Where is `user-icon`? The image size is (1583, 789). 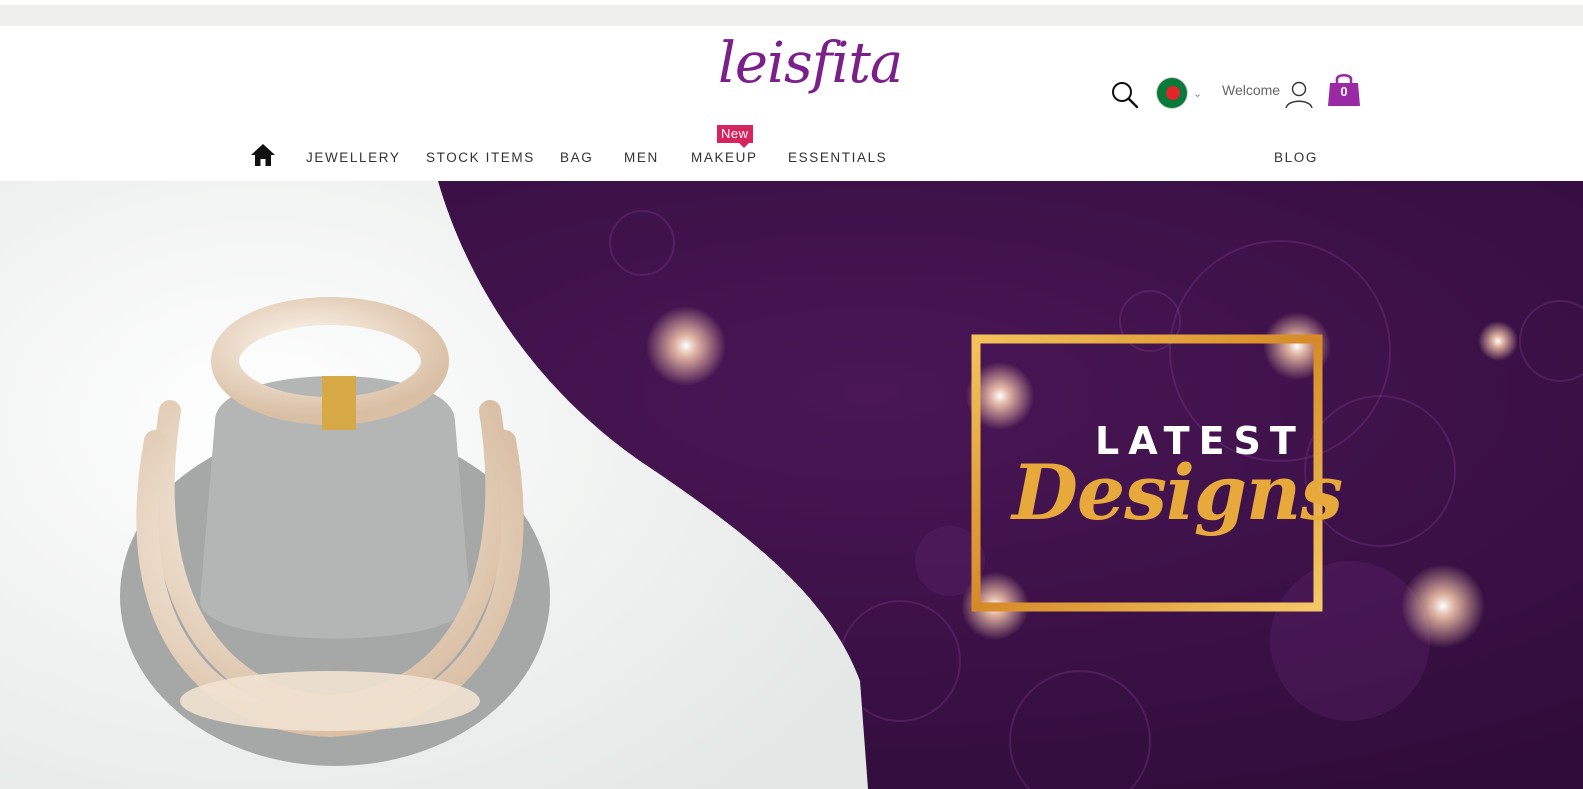
user-icon is located at coordinates (1299, 95).